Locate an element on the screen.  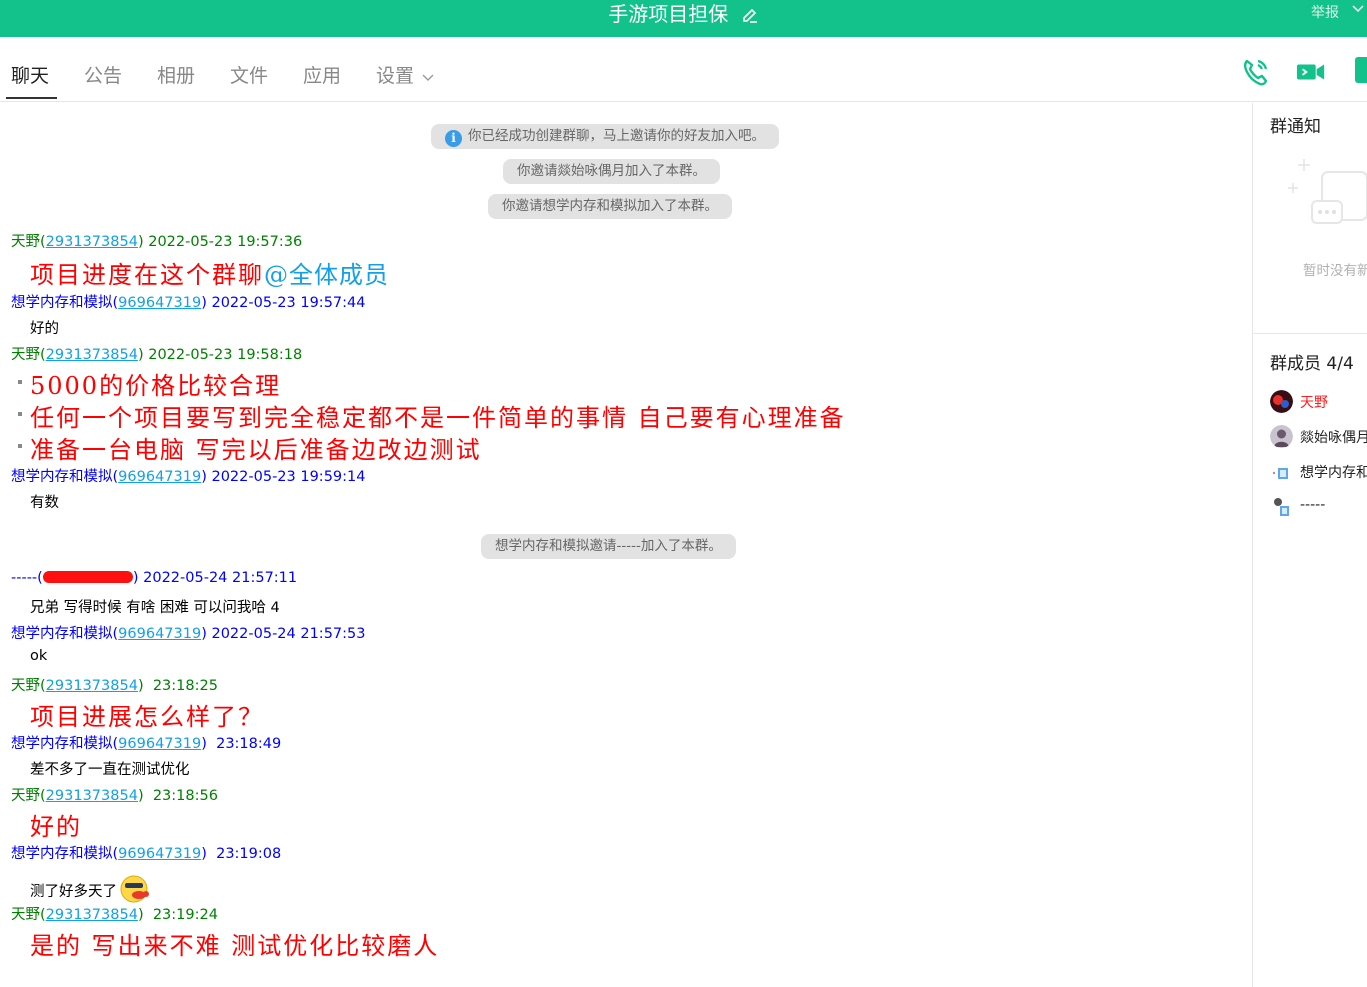
message-header: 天野(2931373854) 23:18:25 is located at coordinates (114, 686).